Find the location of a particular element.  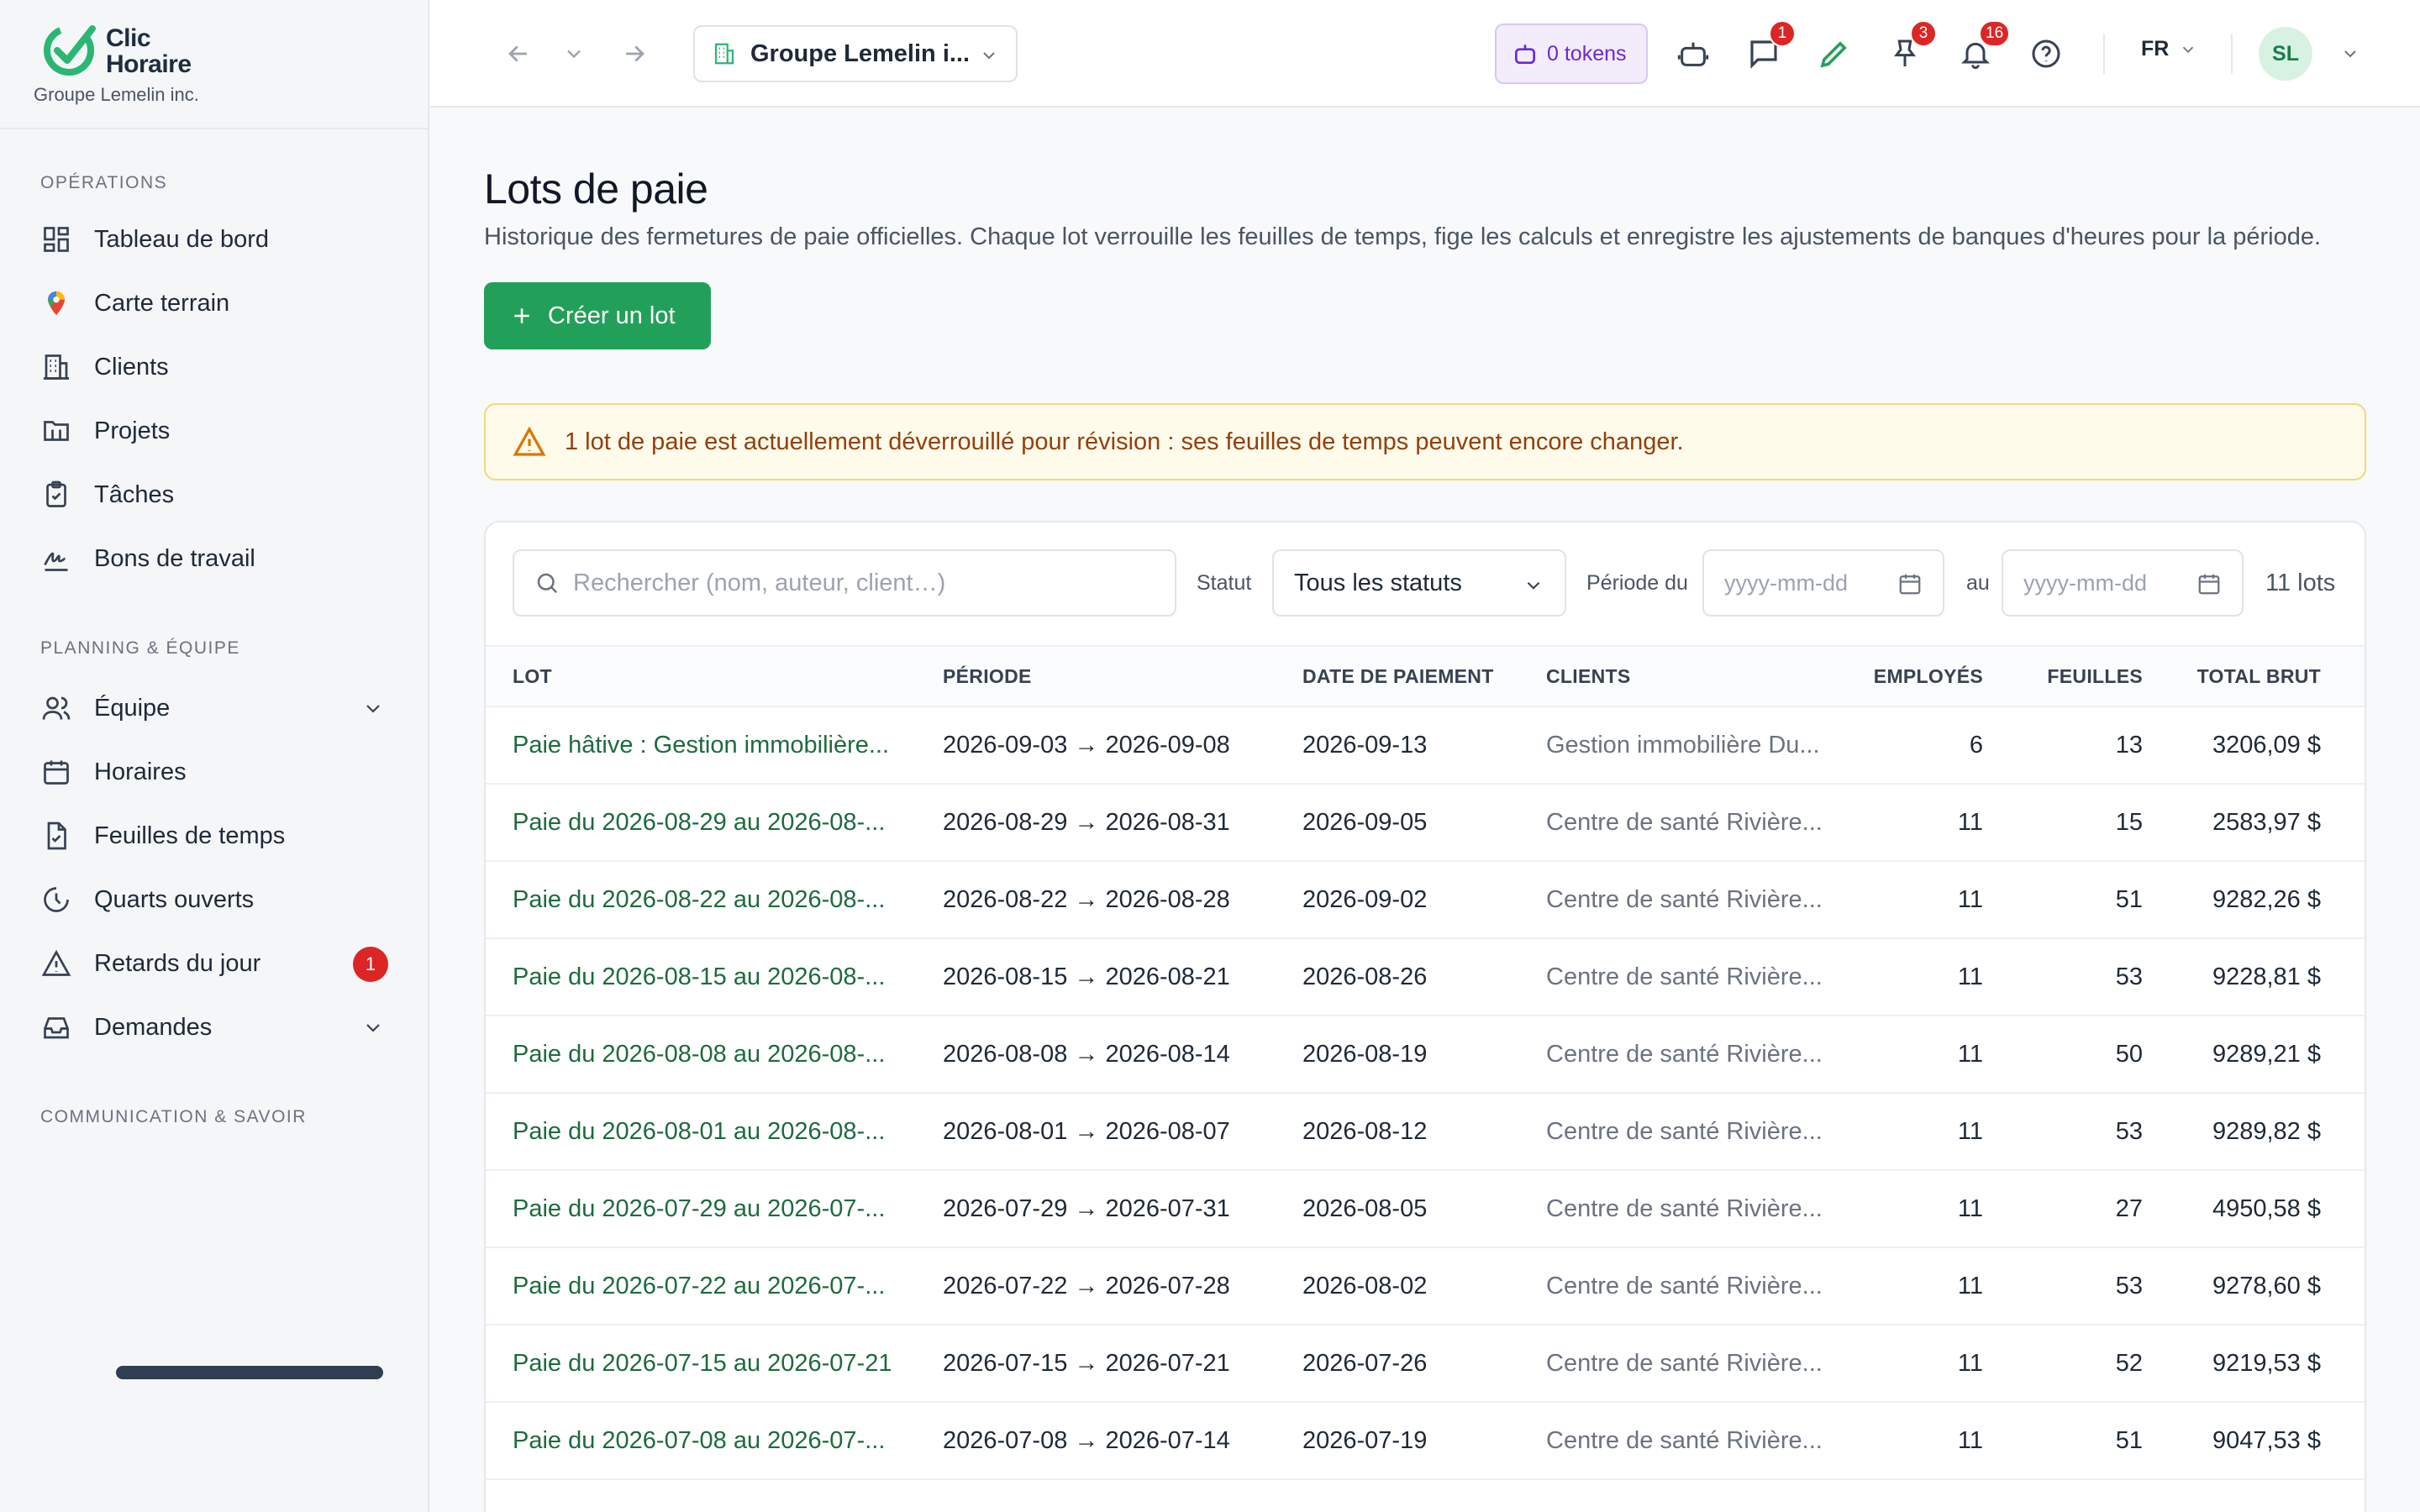

notifications-button: 16 is located at coordinates (1983, 47).